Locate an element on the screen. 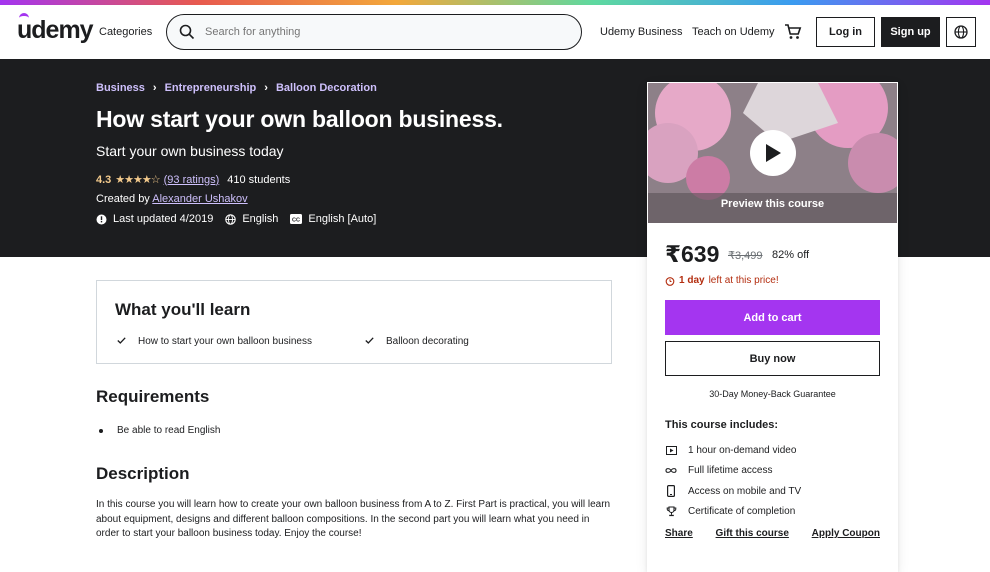  logo-hat-icon is located at coordinates (24, 16).